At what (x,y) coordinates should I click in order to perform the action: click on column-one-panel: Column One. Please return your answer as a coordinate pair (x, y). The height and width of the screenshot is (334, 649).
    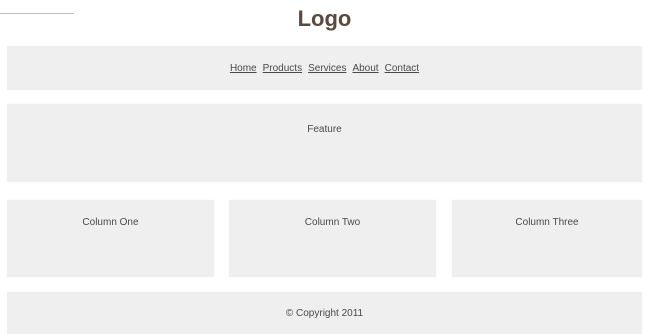
    Looking at the image, I should click on (110, 238).